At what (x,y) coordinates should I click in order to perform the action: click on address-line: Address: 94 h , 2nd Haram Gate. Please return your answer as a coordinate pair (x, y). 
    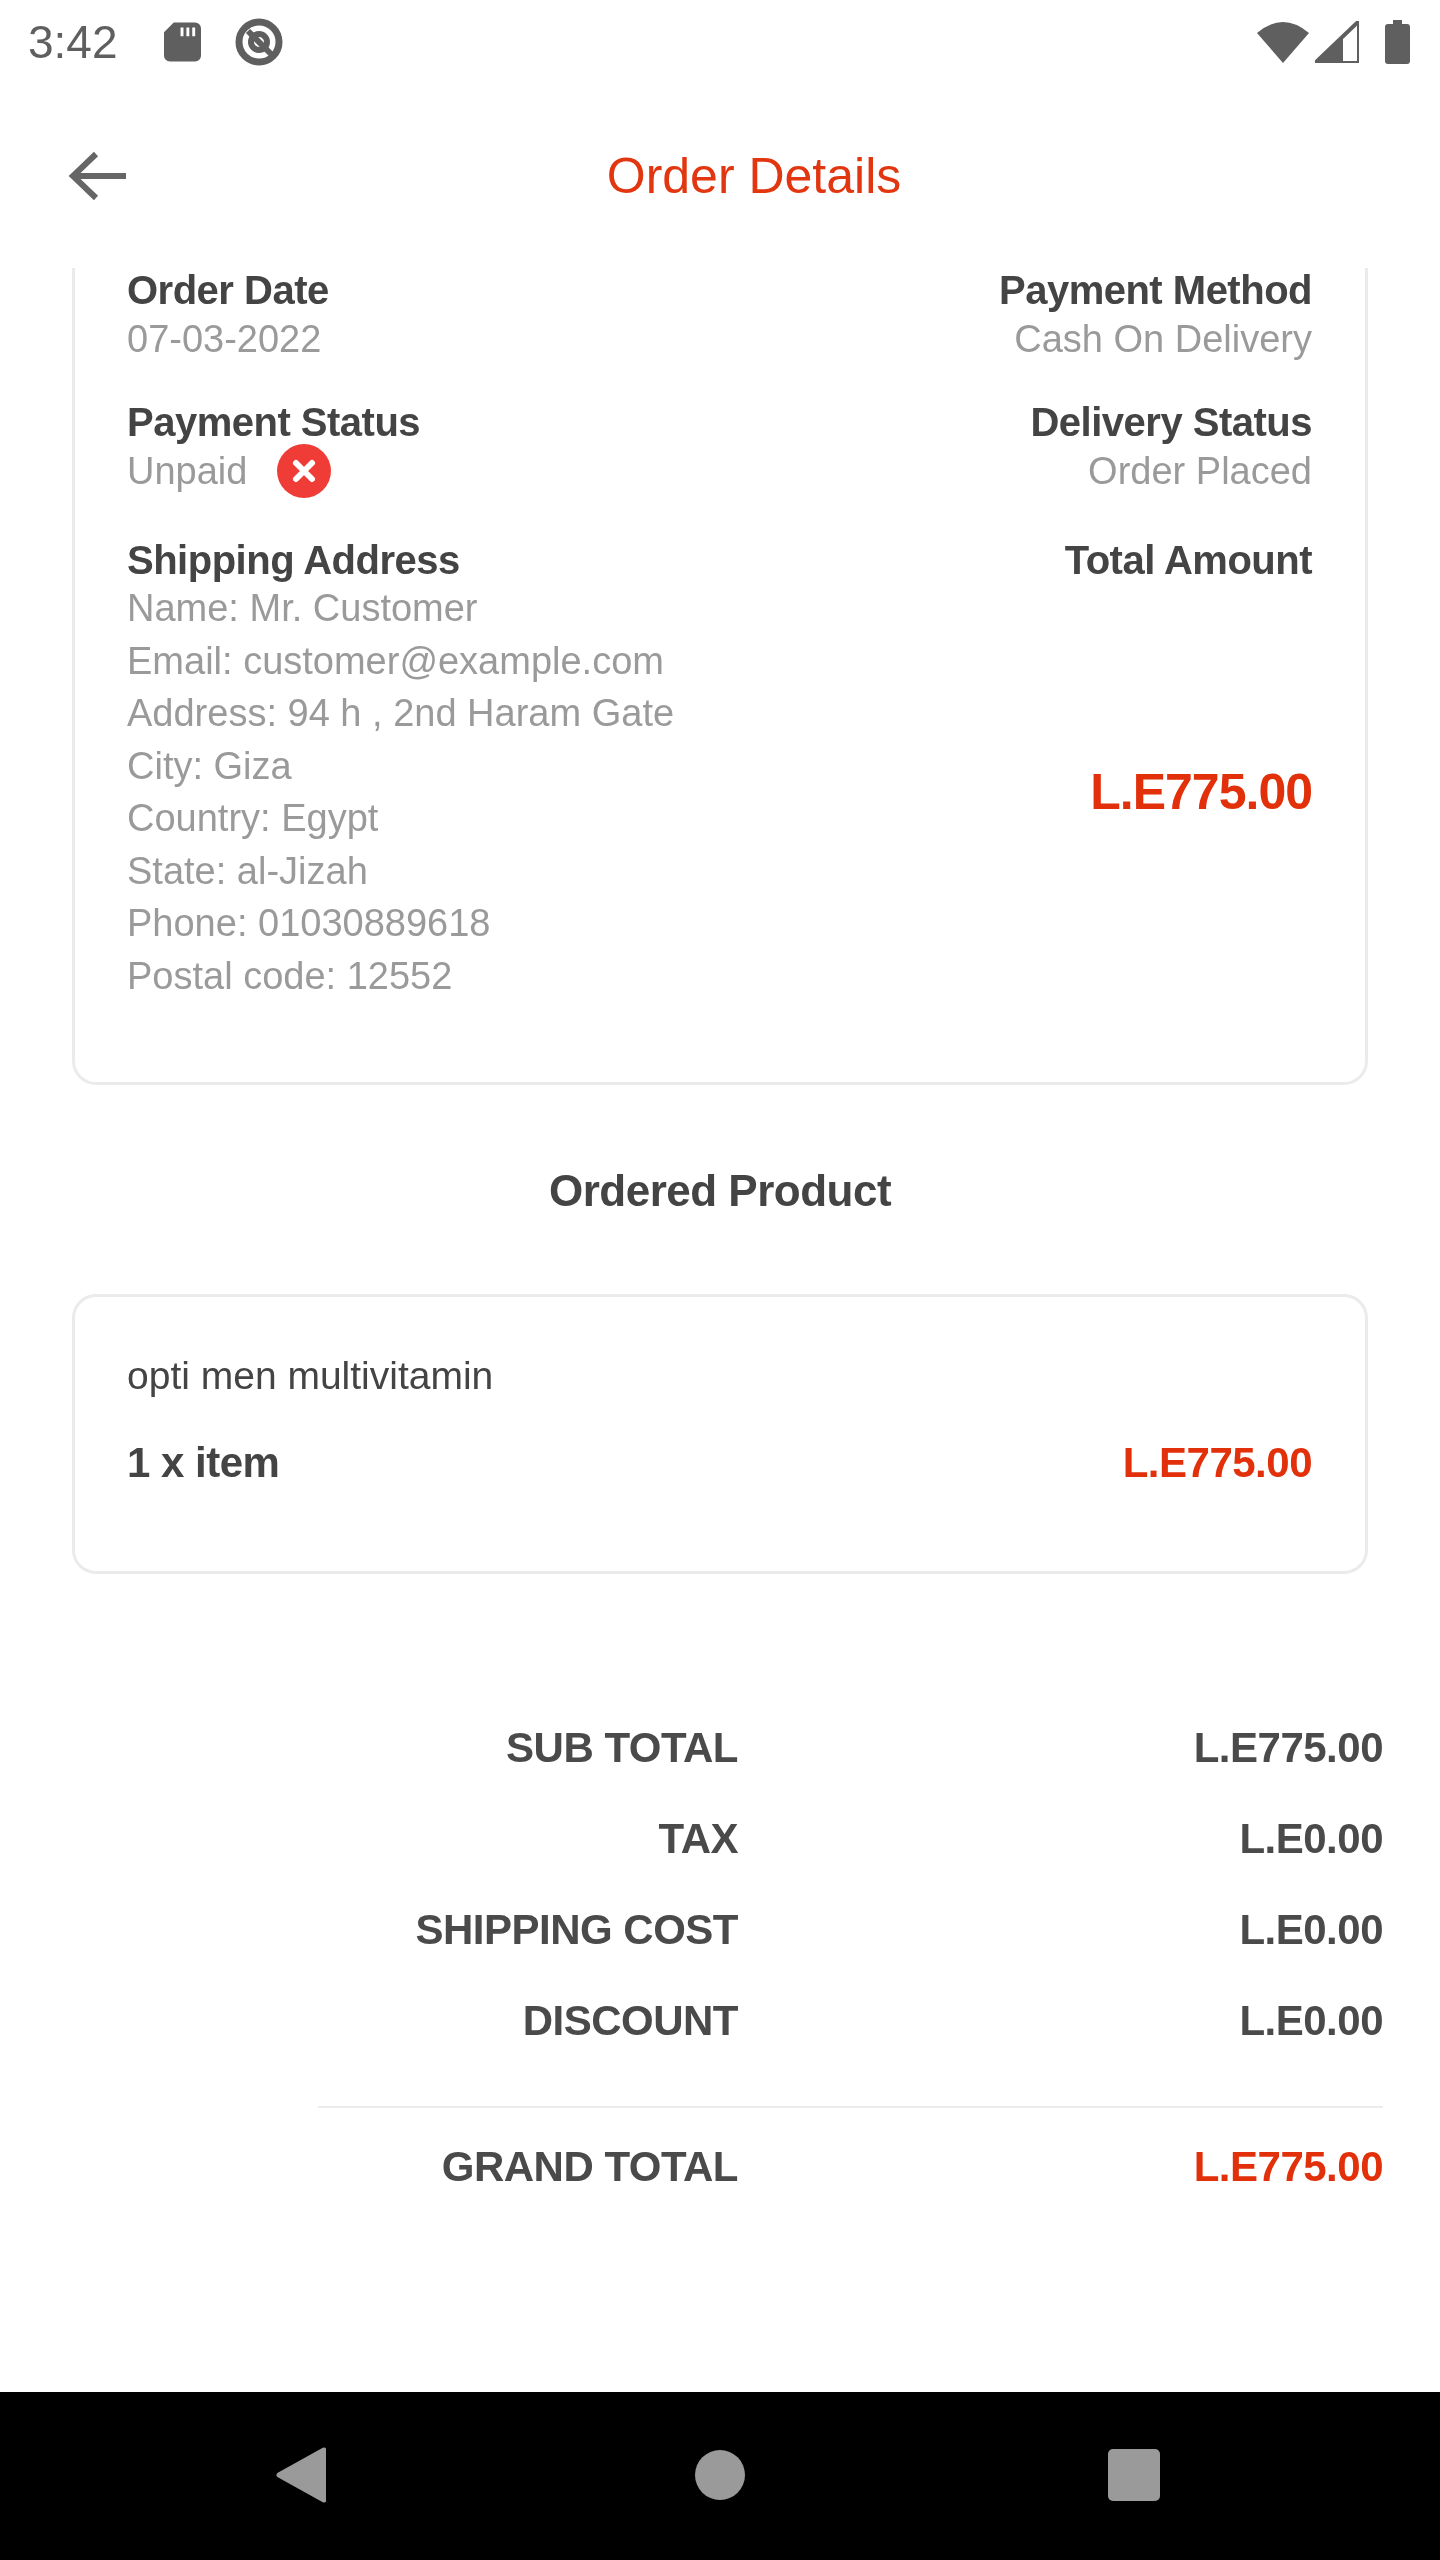
    Looking at the image, I should click on (401, 713).